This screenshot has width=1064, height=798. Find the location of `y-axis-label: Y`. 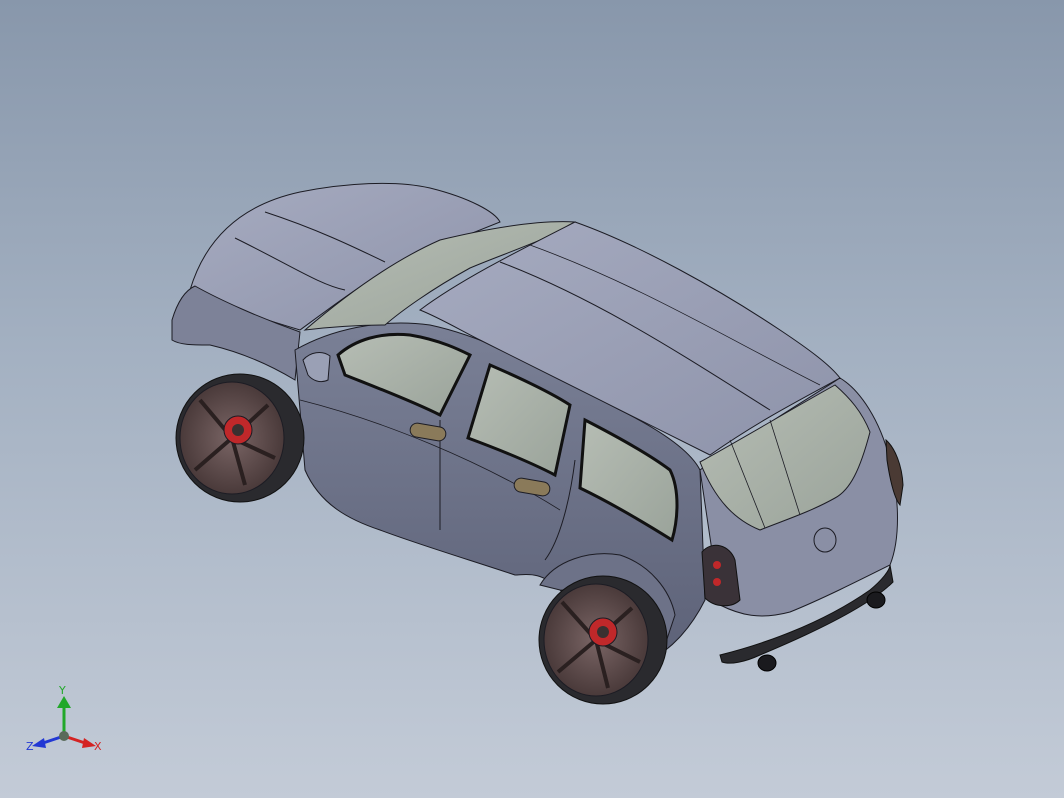

y-axis-label: Y is located at coordinates (62, 690).